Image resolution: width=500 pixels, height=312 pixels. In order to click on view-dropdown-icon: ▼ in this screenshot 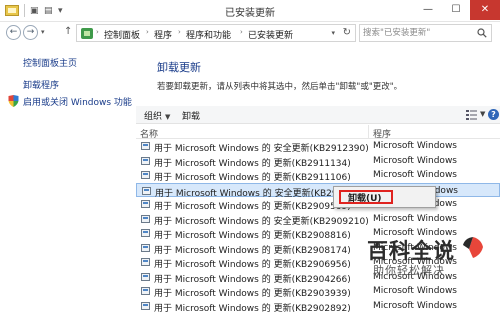, I will do `click(482, 114)`.